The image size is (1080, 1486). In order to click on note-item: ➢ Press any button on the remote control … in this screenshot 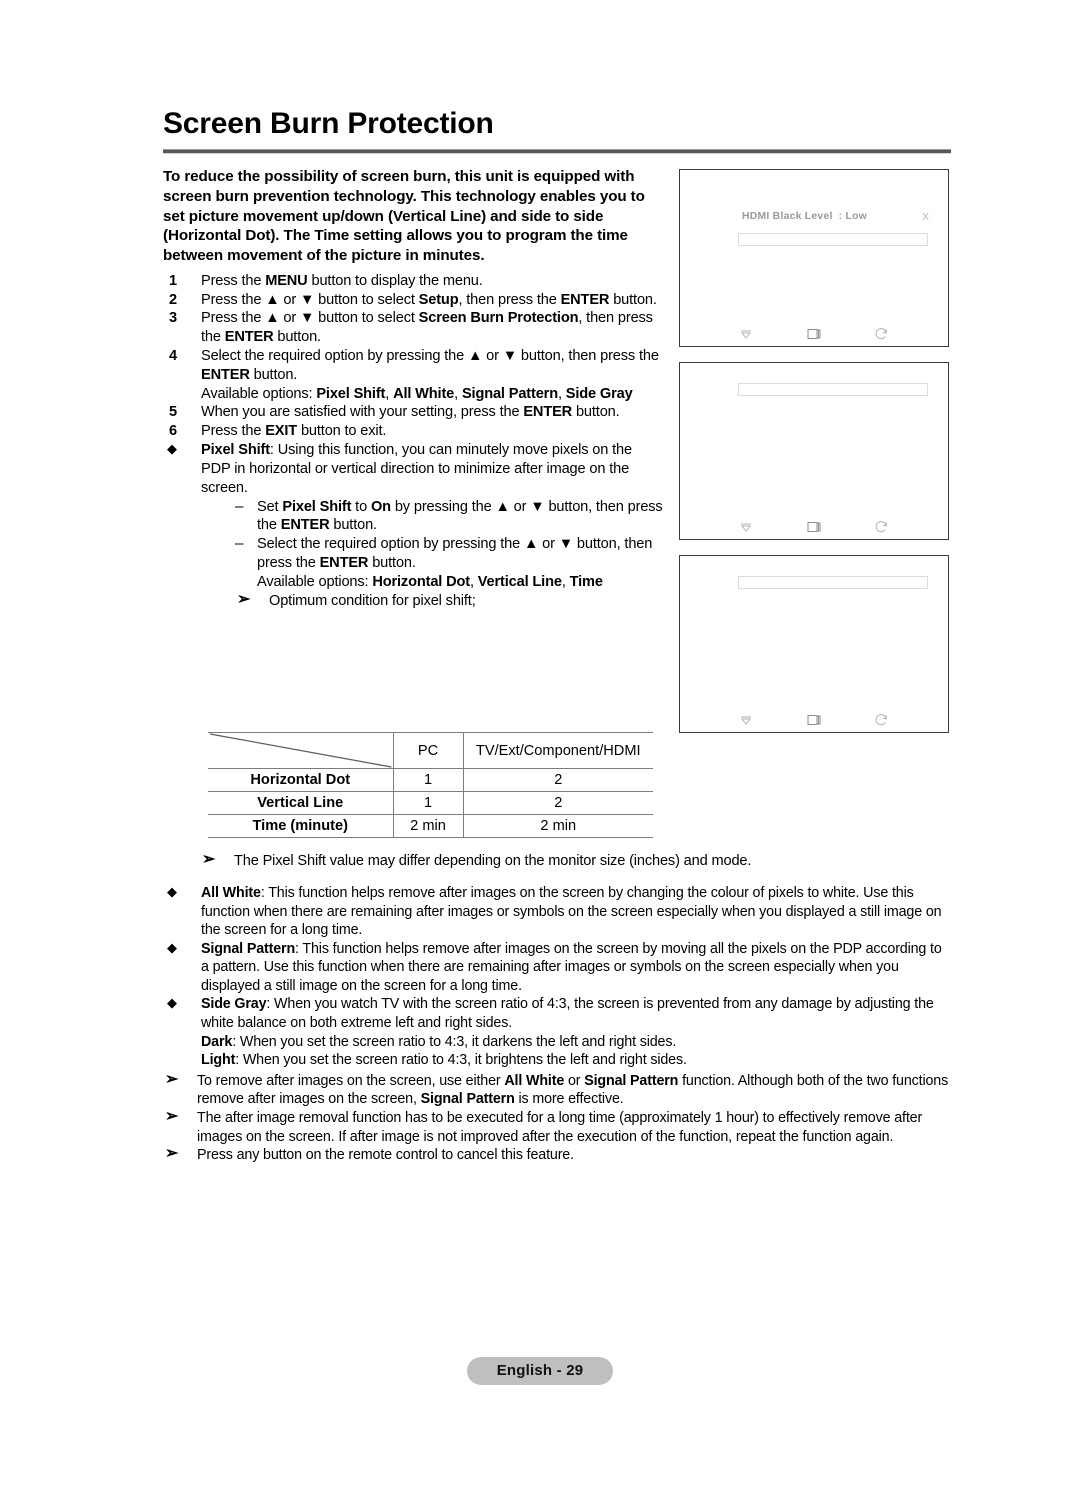, I will do `click(558, 1155)`.